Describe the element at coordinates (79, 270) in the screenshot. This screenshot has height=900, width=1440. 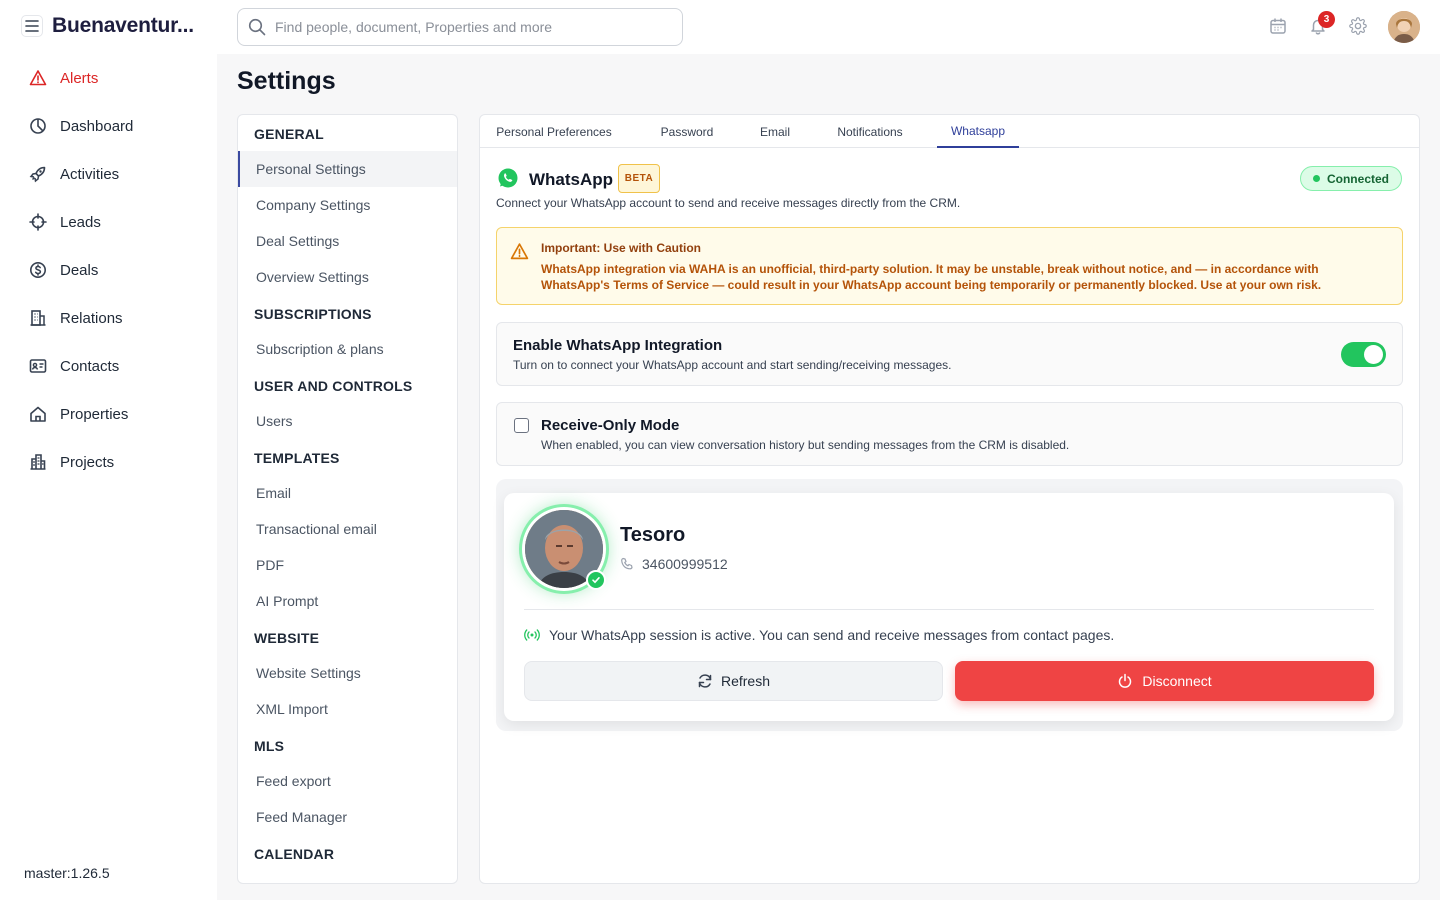
I see `sidebar-item-label: Deals` at that location.